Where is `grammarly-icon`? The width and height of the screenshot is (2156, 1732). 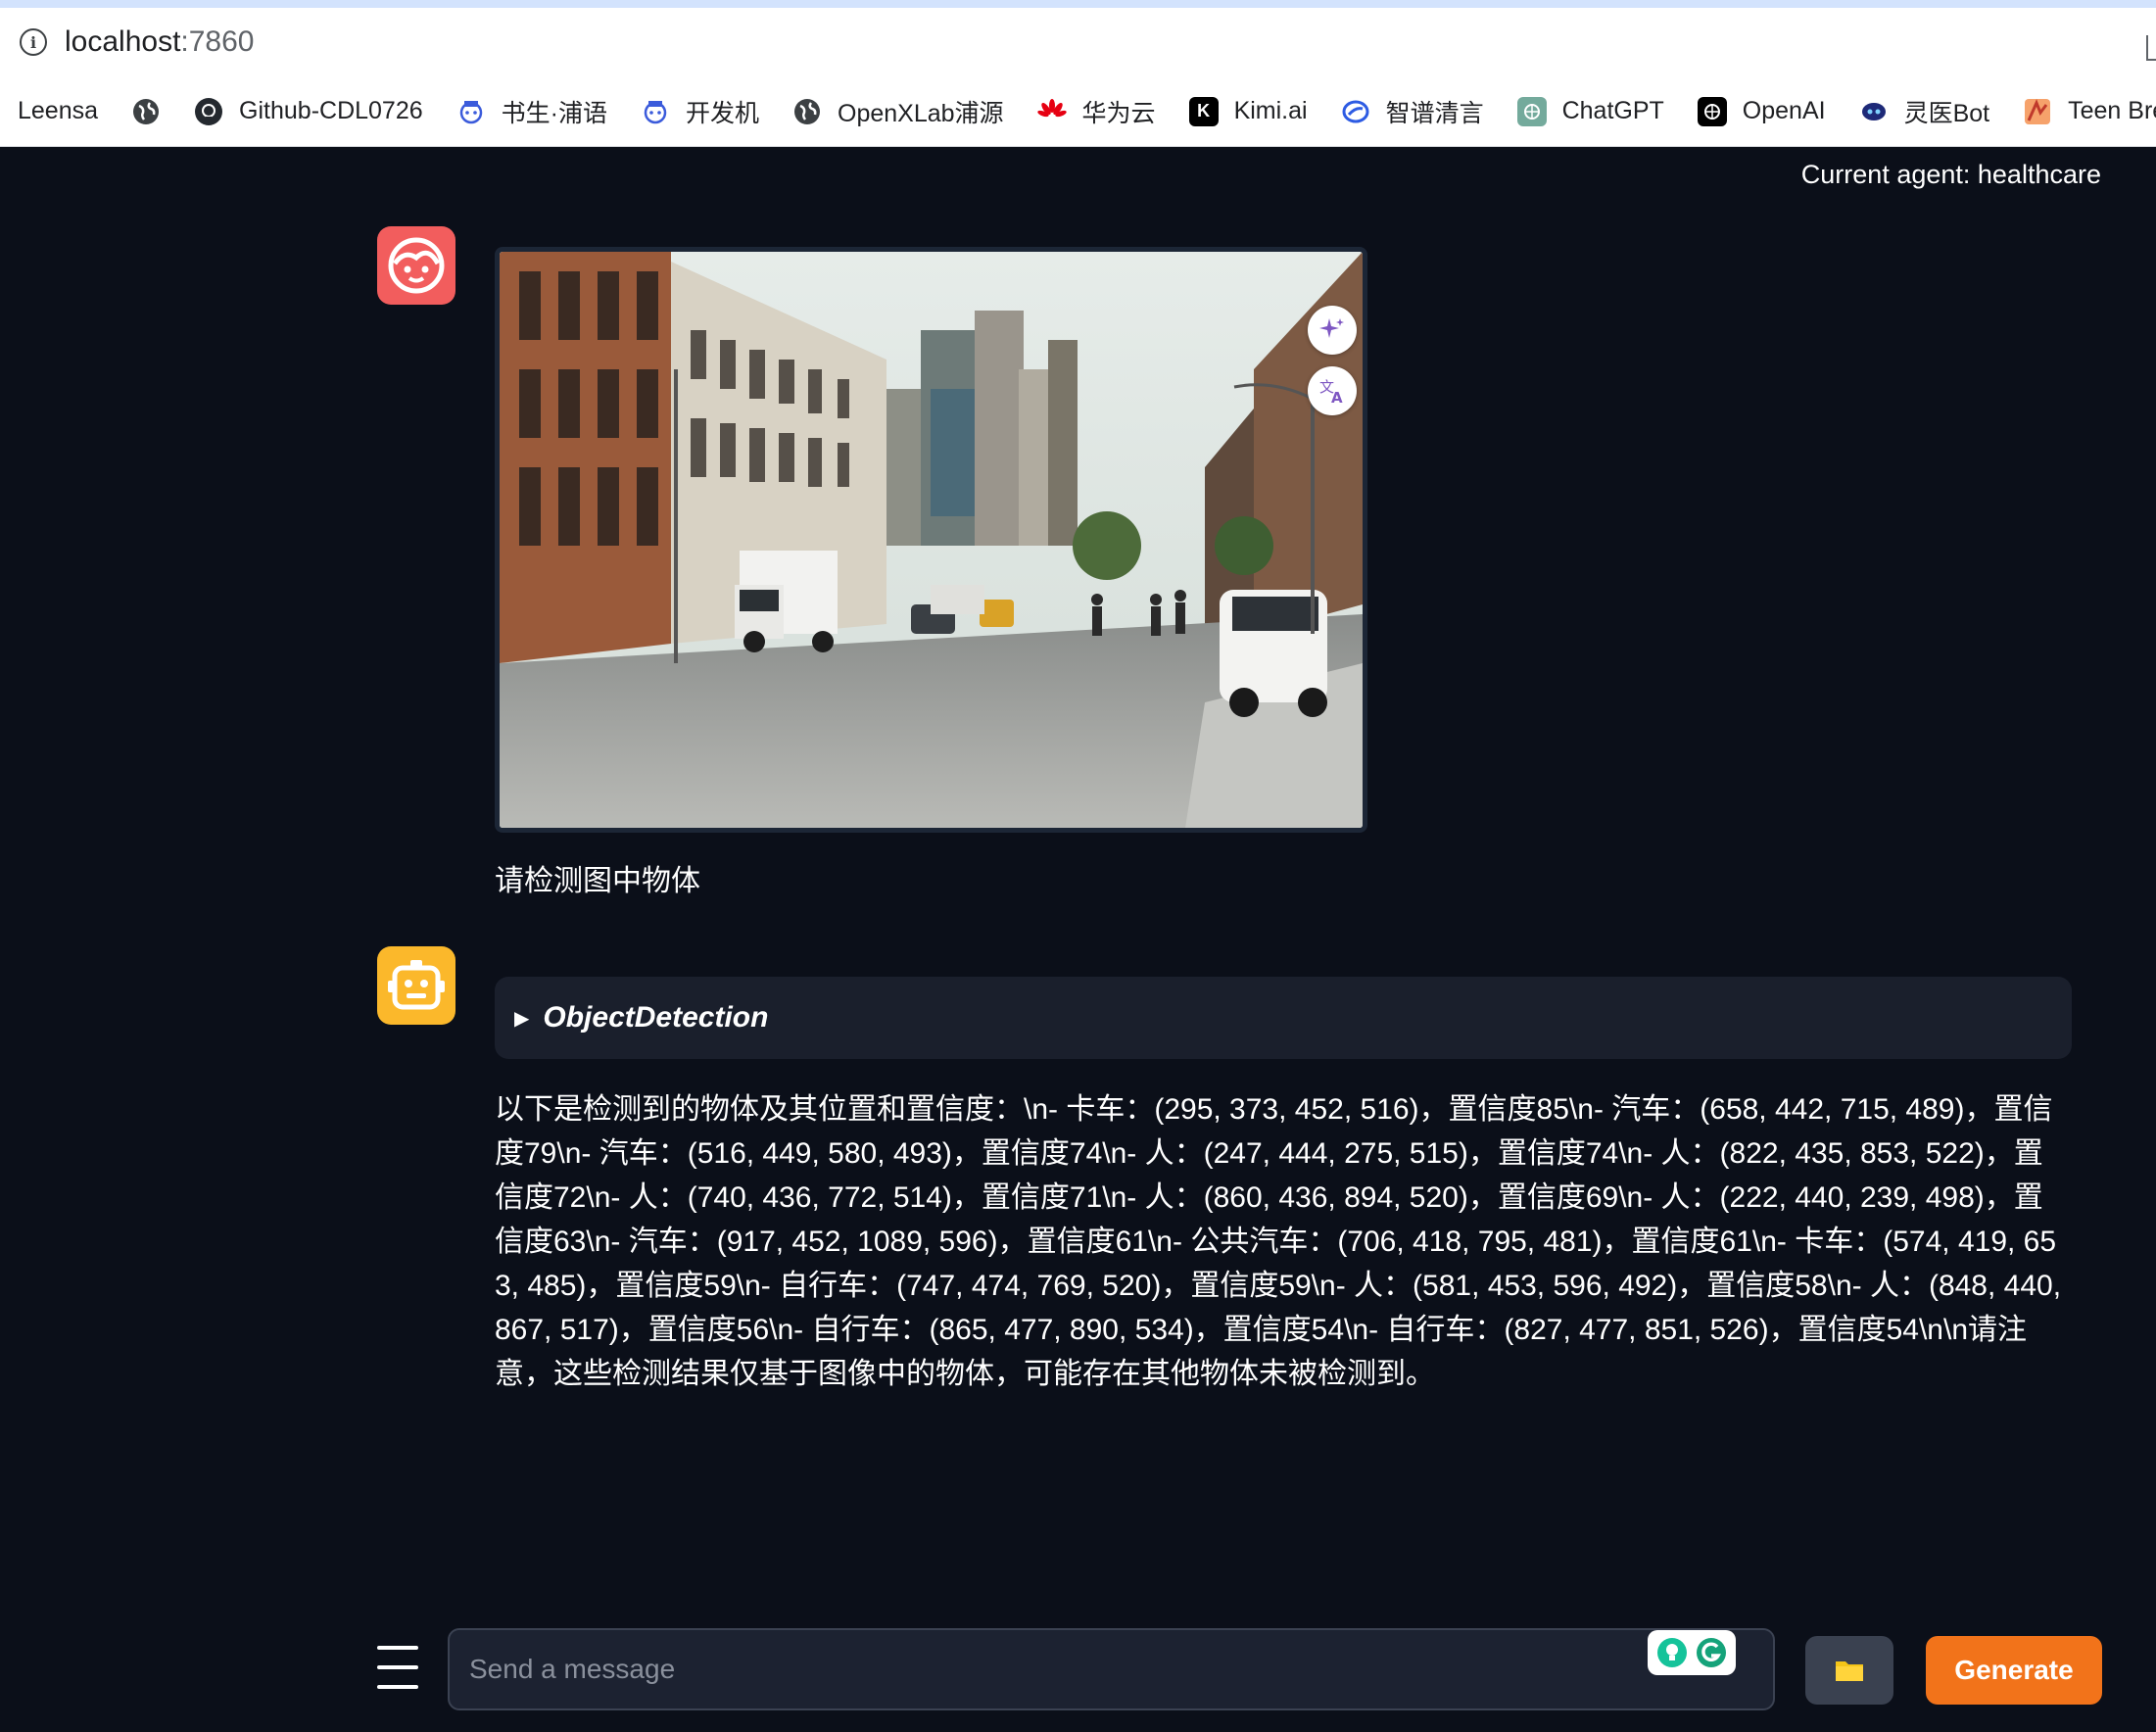 grammarly-icon is located at coordinates (1711, 1652).